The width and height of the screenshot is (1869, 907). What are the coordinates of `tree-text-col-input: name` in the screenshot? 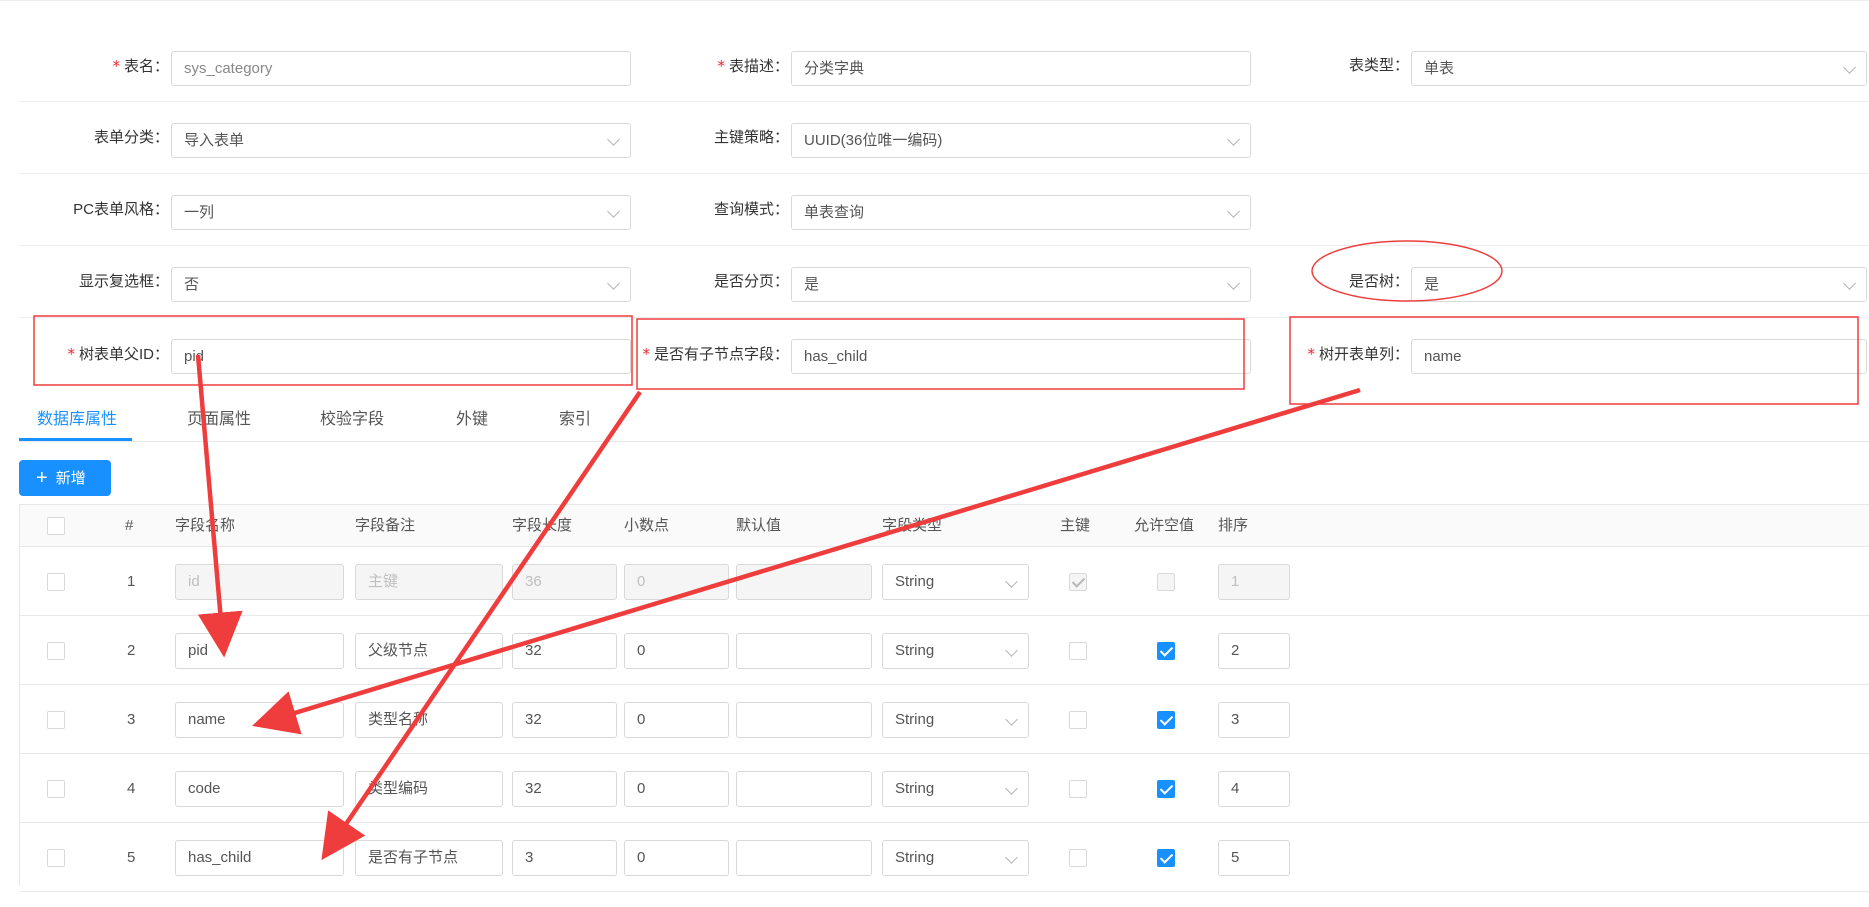 It's located at (1639, 356).